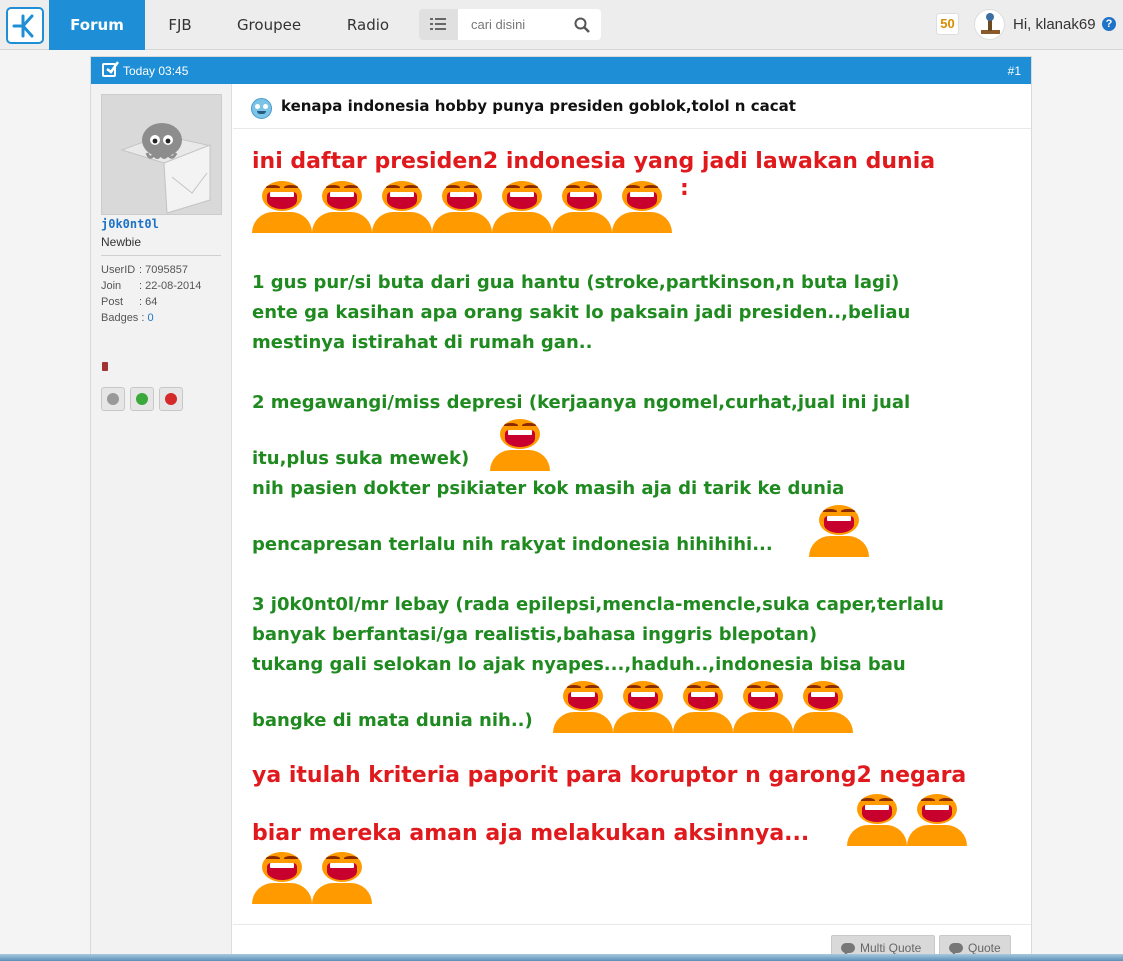  I want to click on user-greeting: Hi, klanak69, so click(1054, 24).